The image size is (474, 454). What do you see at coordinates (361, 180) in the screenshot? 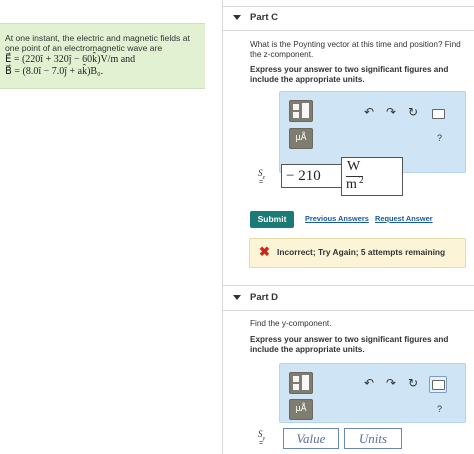
I see `unit-exponent: 2` at bounding box center [361, 180].